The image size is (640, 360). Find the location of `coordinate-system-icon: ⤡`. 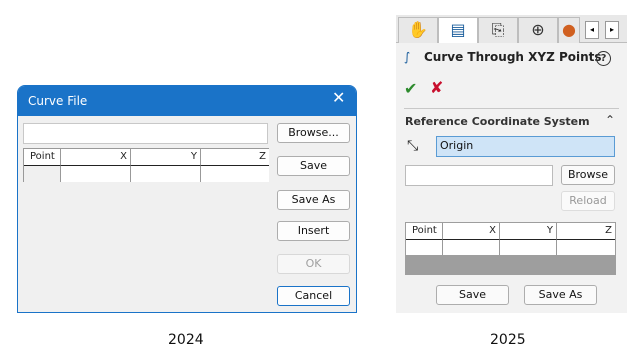

coordinate-system-icon: ⤡ is located at coordinates (413, 146).